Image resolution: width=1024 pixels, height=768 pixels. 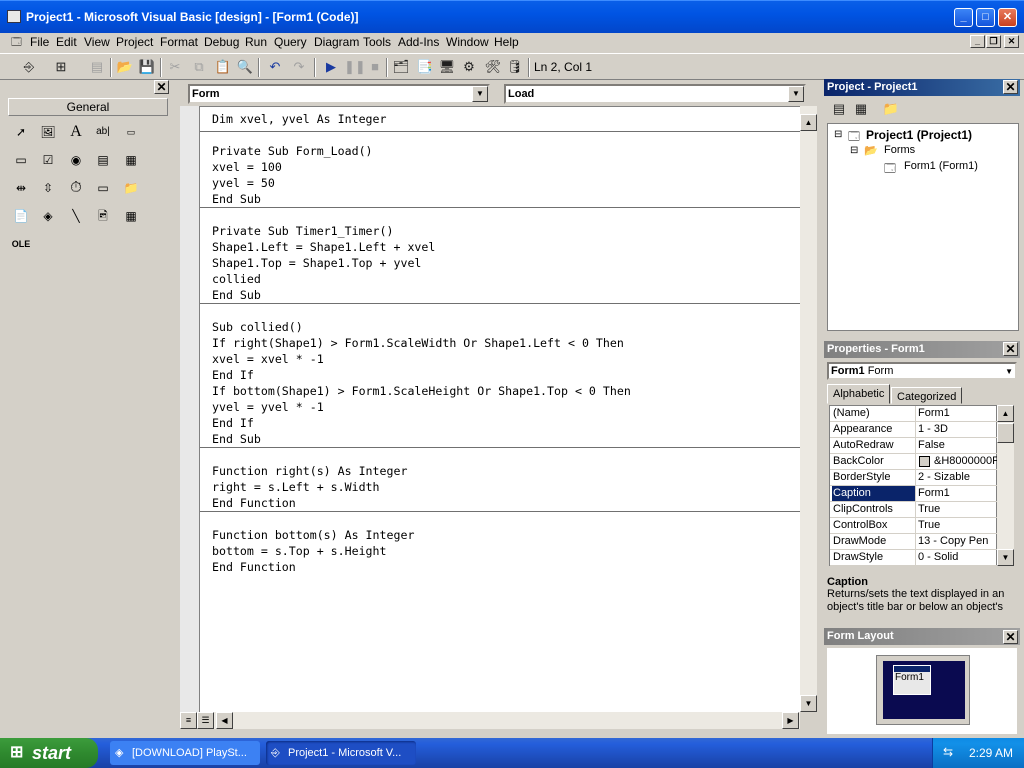 I want to click on form-position-preview: Form1, so click(x=912, y=680).